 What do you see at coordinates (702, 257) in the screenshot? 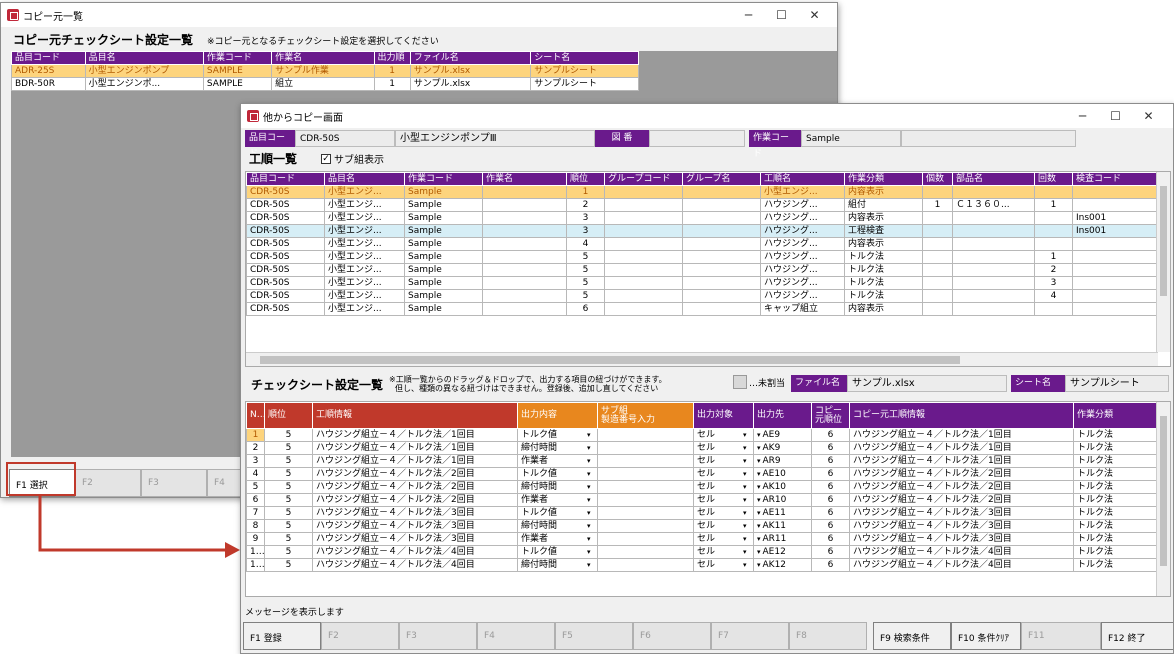
I see `table-row: CDR-50S 小型エンジ... Sample 5 ハウジング... トルク法 1` at bounding box center [702, 257].